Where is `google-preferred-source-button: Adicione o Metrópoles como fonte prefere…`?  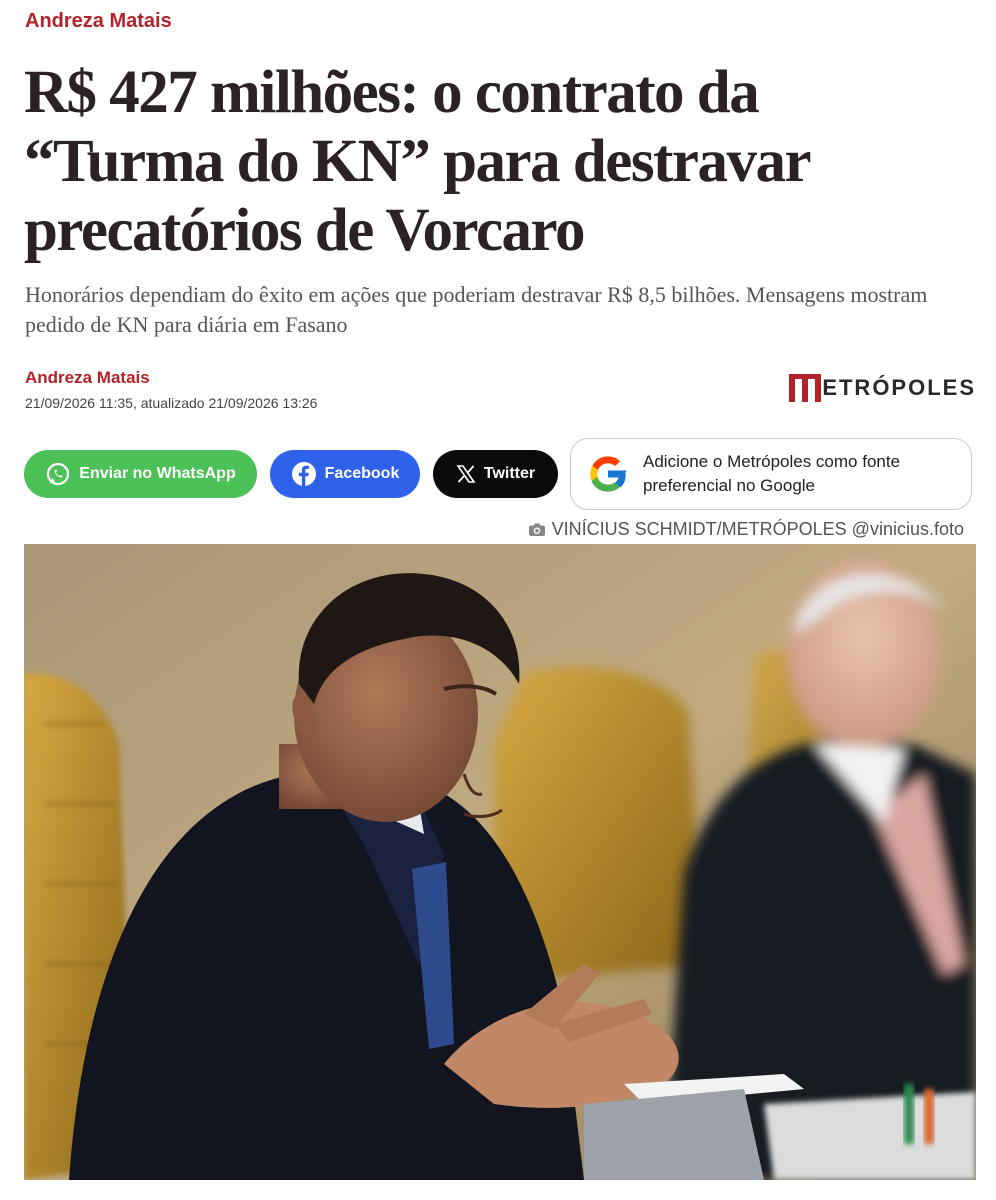 google-preferred-source-button: Adicione o Metrópoles como fonte prefere… is located at coordinates (771, 474).